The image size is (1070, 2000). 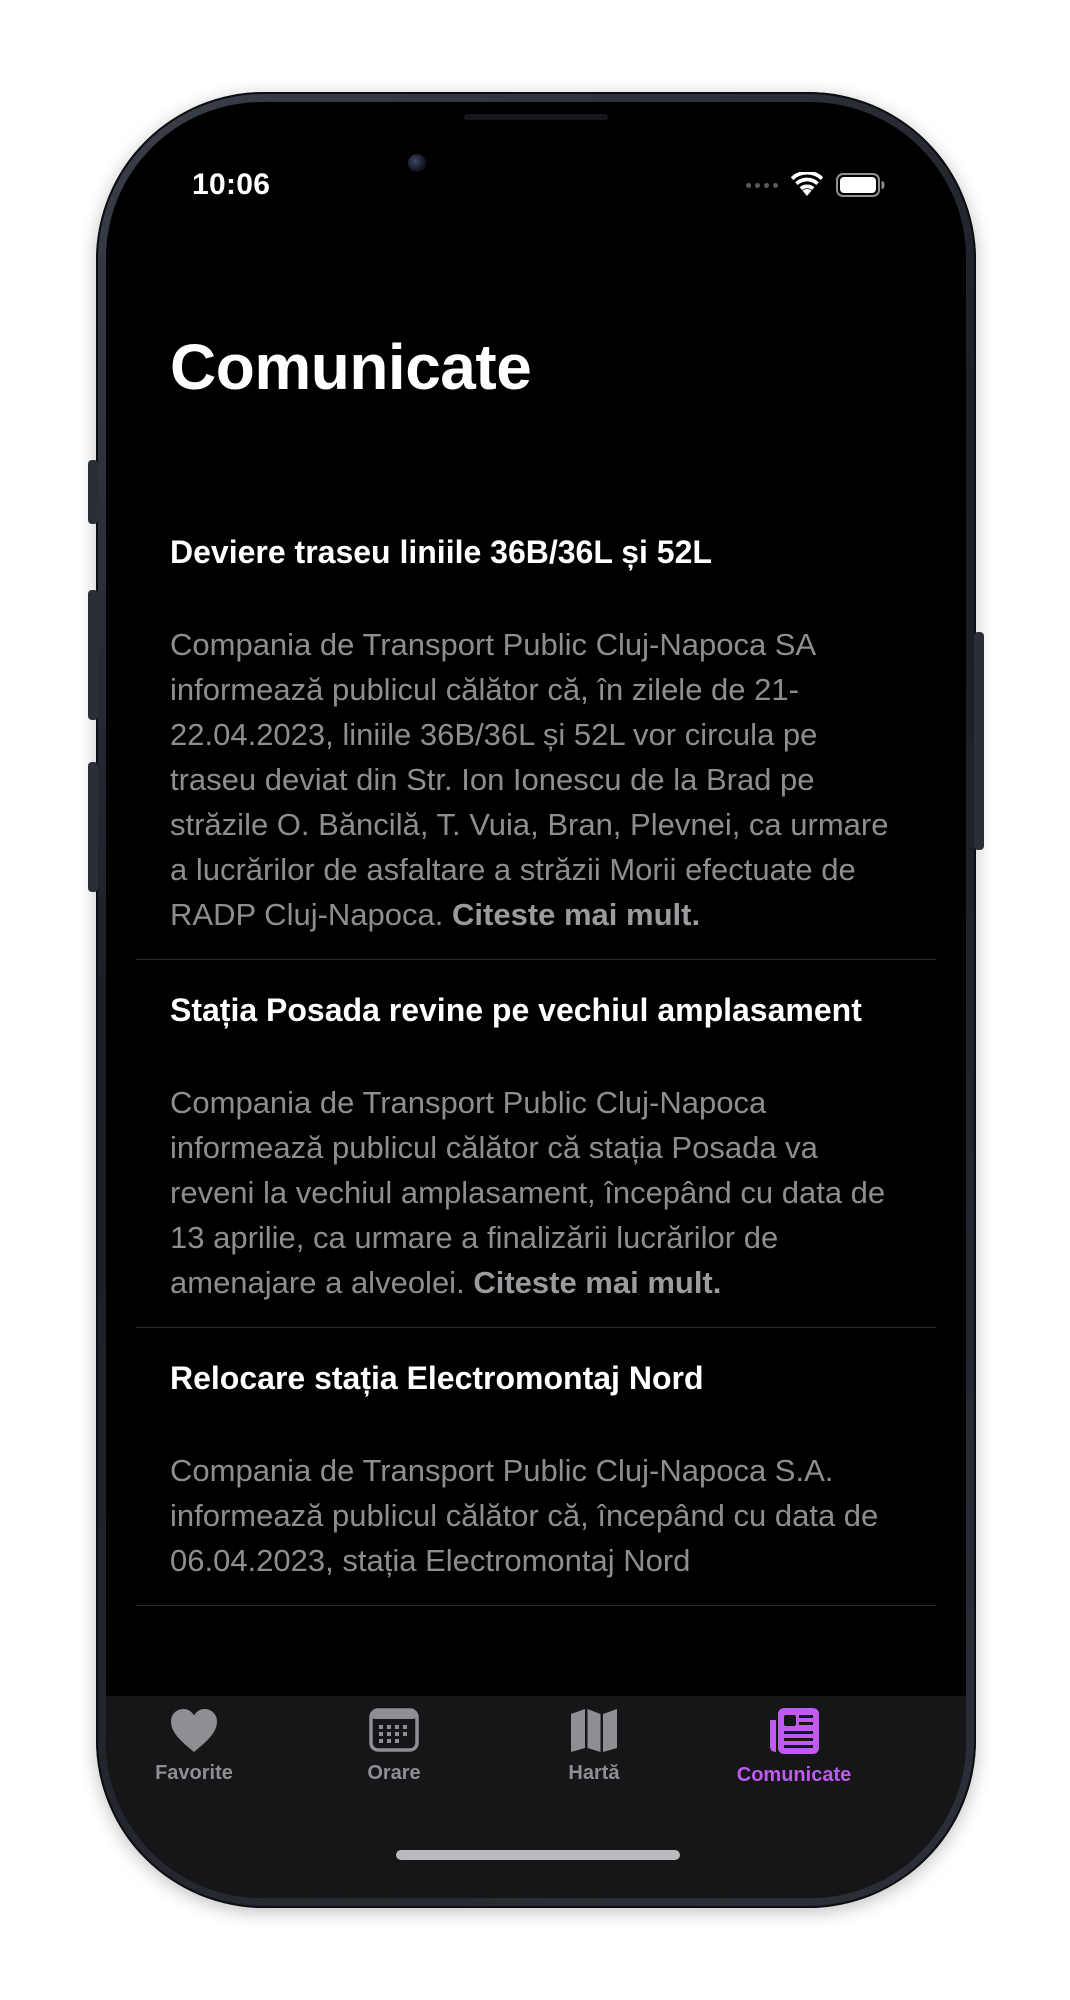 I want to click on announcement-title: Deviere traseu liniile 36B/36L și 52L, so click(x=441, y=552).